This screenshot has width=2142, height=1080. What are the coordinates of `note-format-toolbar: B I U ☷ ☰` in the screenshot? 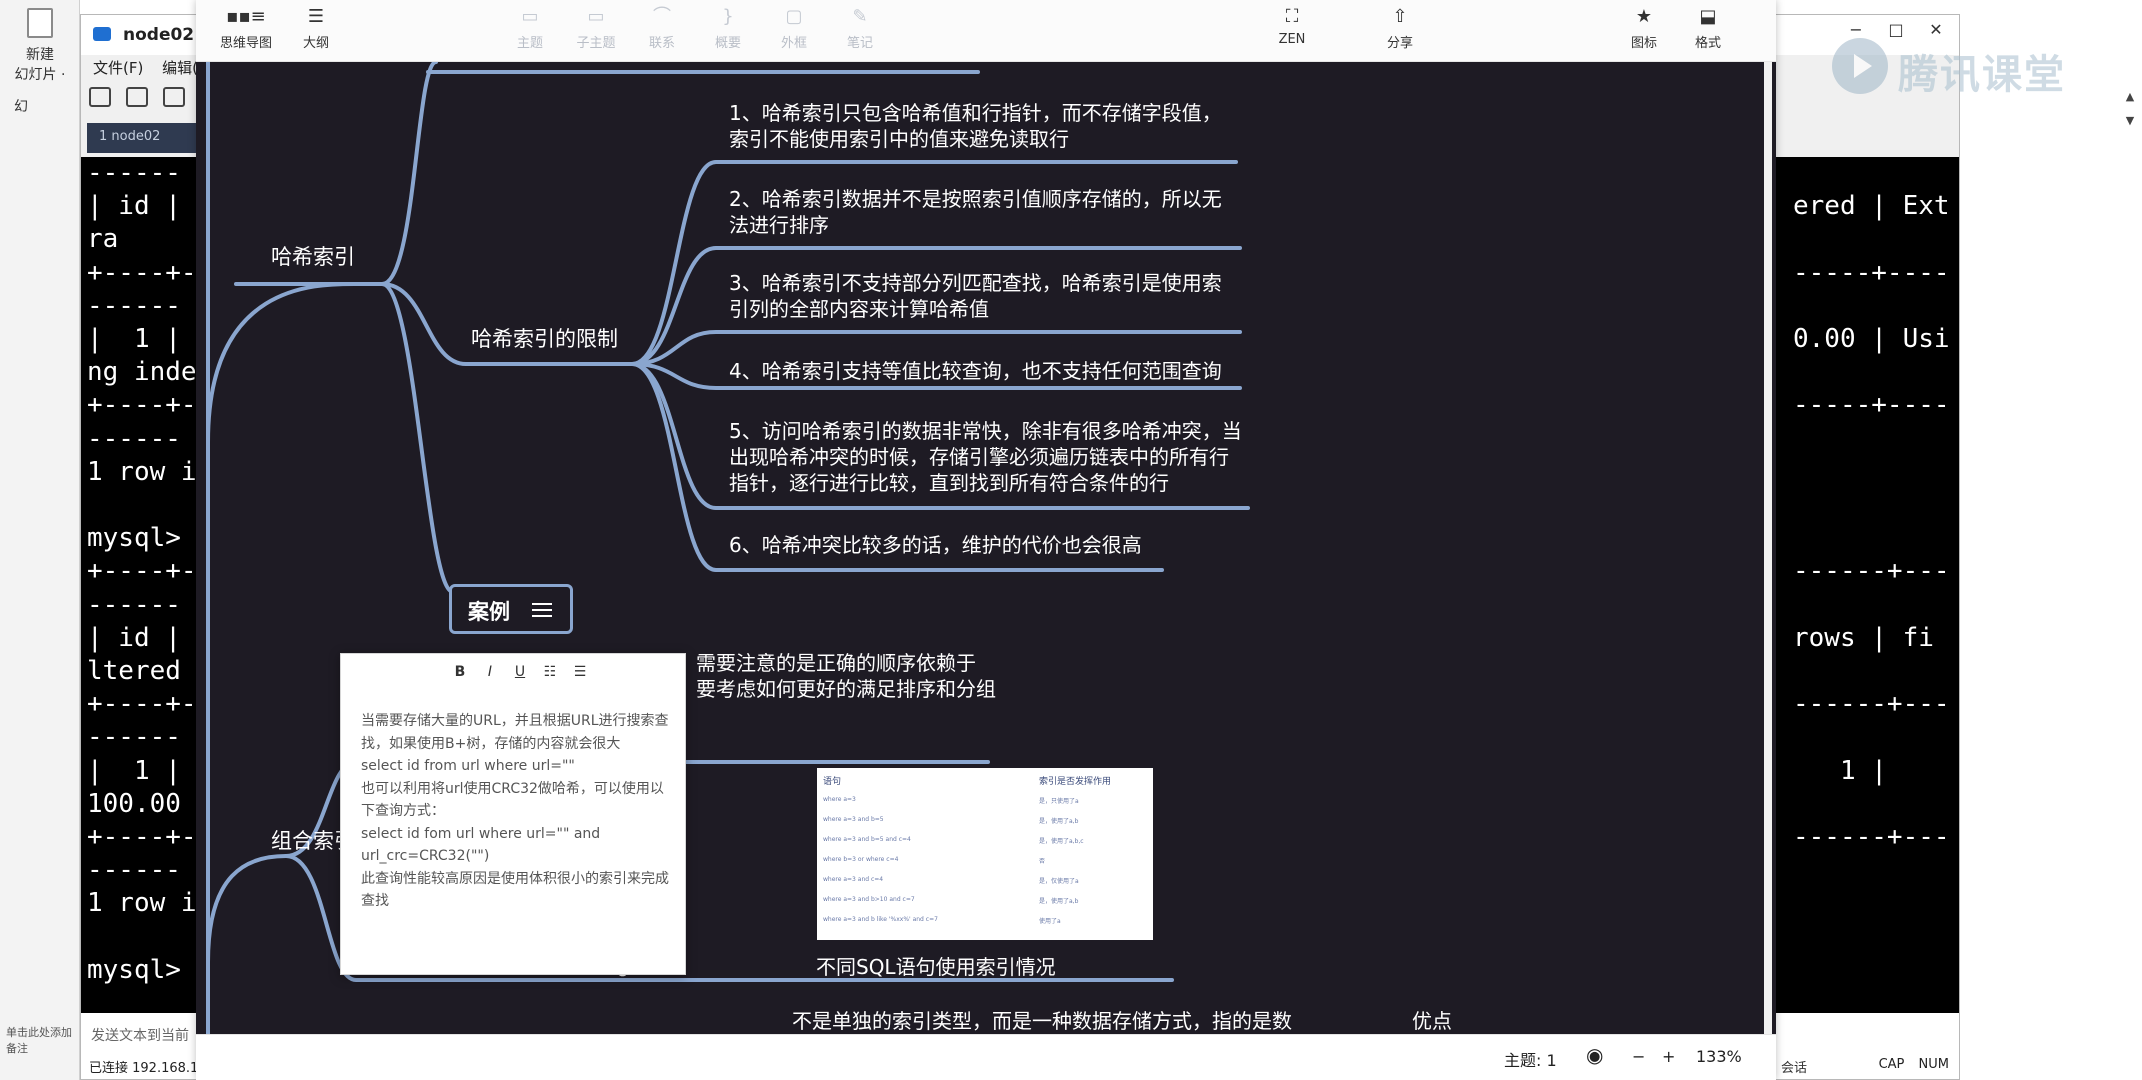 It's located at (520, 672).